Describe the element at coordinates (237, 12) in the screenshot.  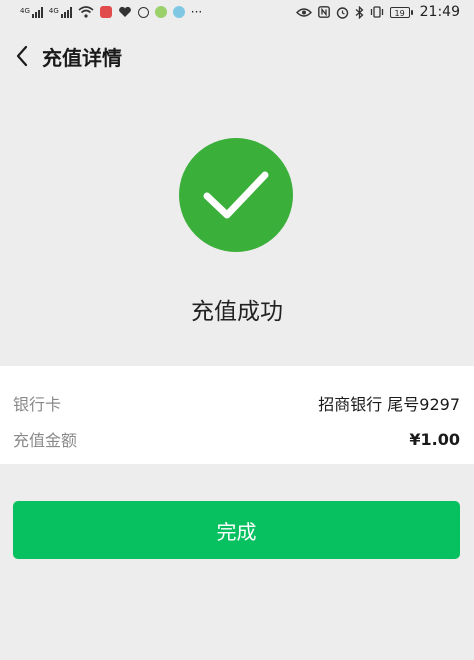
I see `status-bar: 4G 4G ··· 19 21:49` at that location.